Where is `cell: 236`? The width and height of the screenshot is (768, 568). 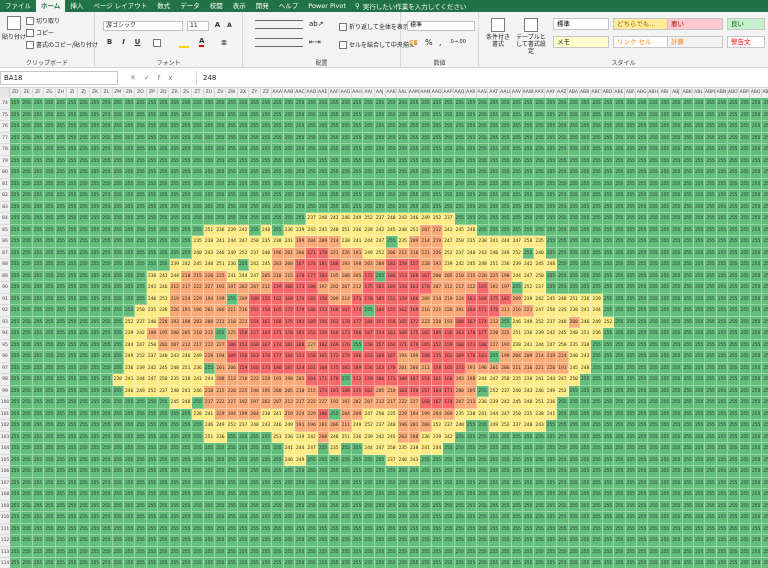
cell: 236 is located at coordinates (130, 368).